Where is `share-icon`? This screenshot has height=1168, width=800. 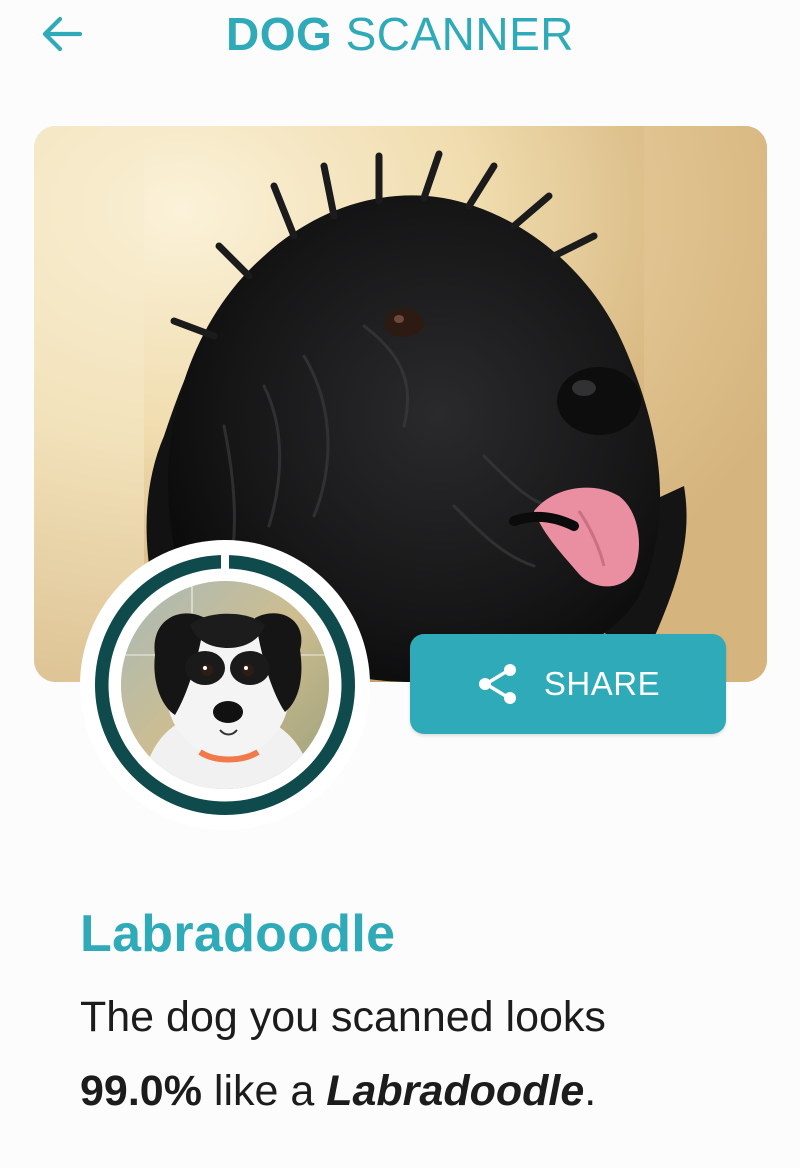
share-icon is located at coordinates (497, 684).